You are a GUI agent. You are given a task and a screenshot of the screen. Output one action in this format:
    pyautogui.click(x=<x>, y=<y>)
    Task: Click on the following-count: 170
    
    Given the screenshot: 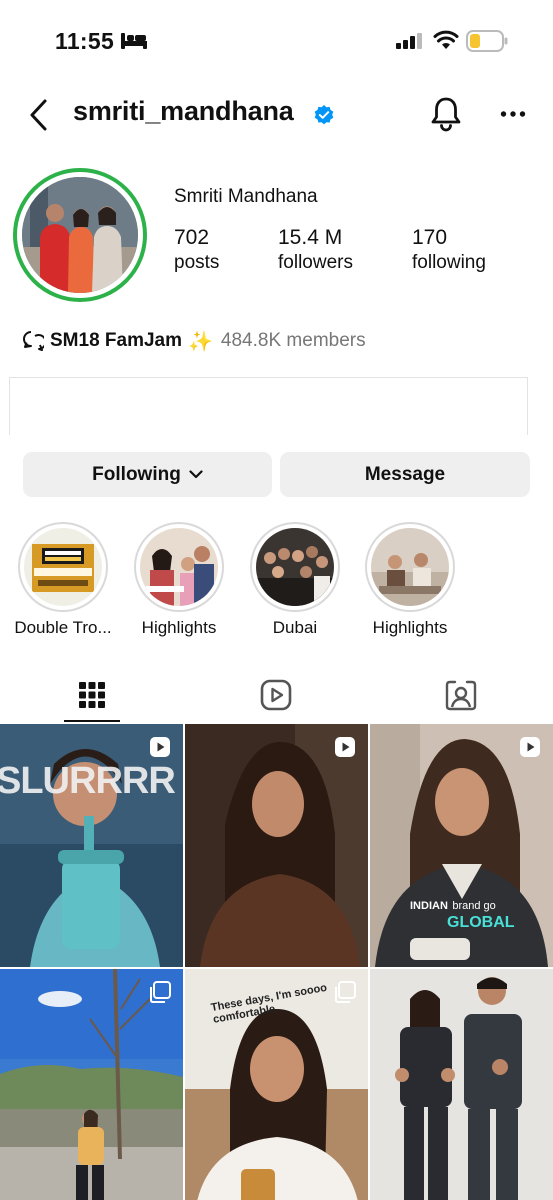 What is the action you would take?
    pyautogui.click(x=430, y=237)
    